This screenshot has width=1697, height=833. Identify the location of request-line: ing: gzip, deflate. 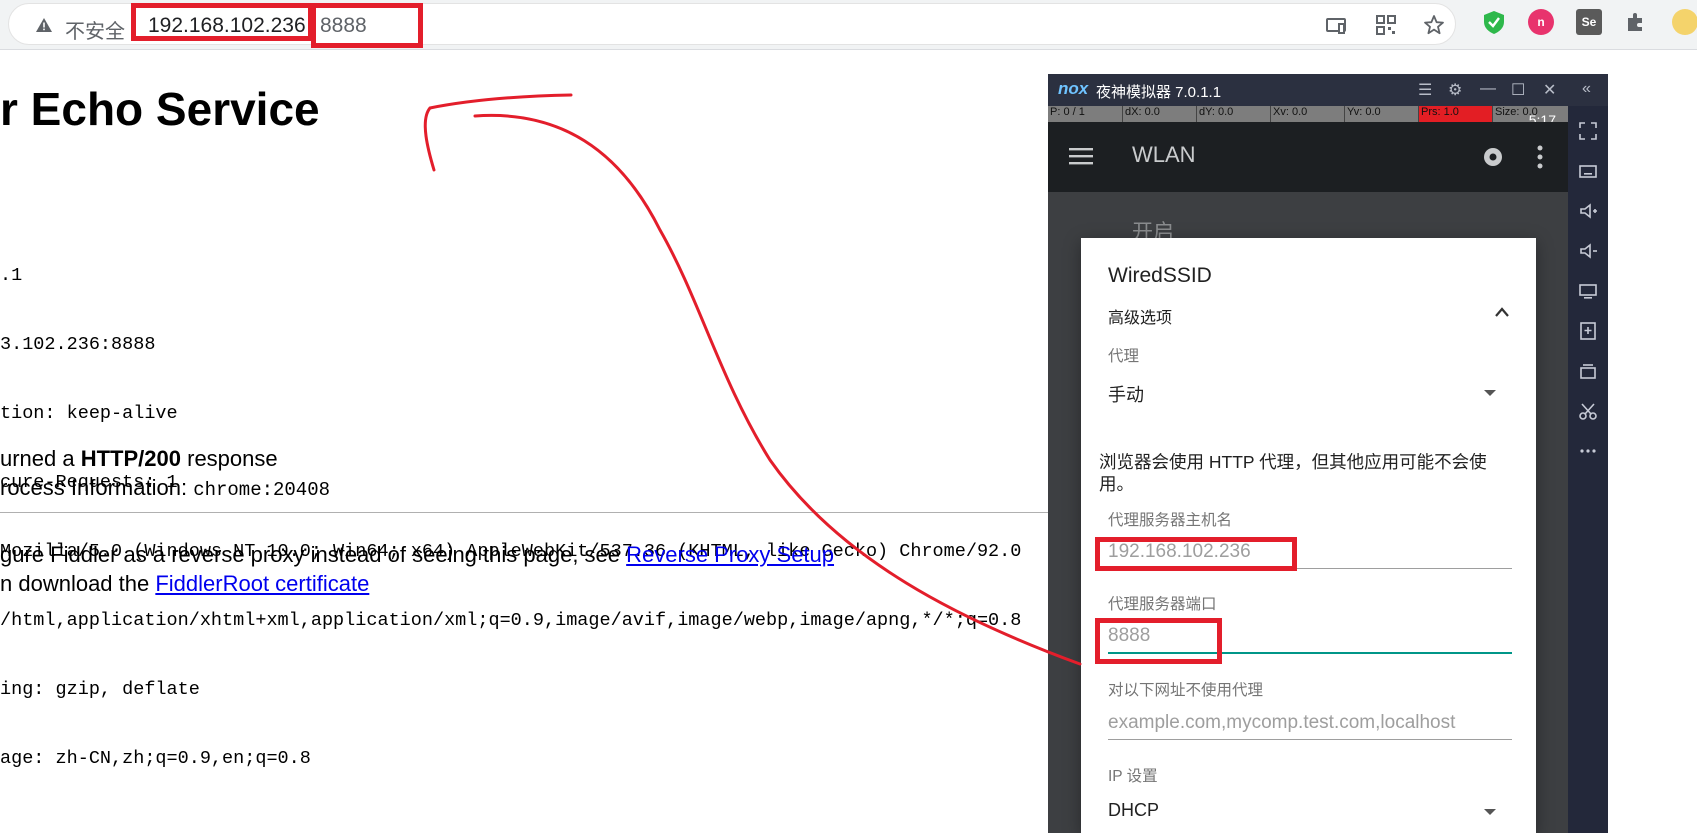
(100, 689).